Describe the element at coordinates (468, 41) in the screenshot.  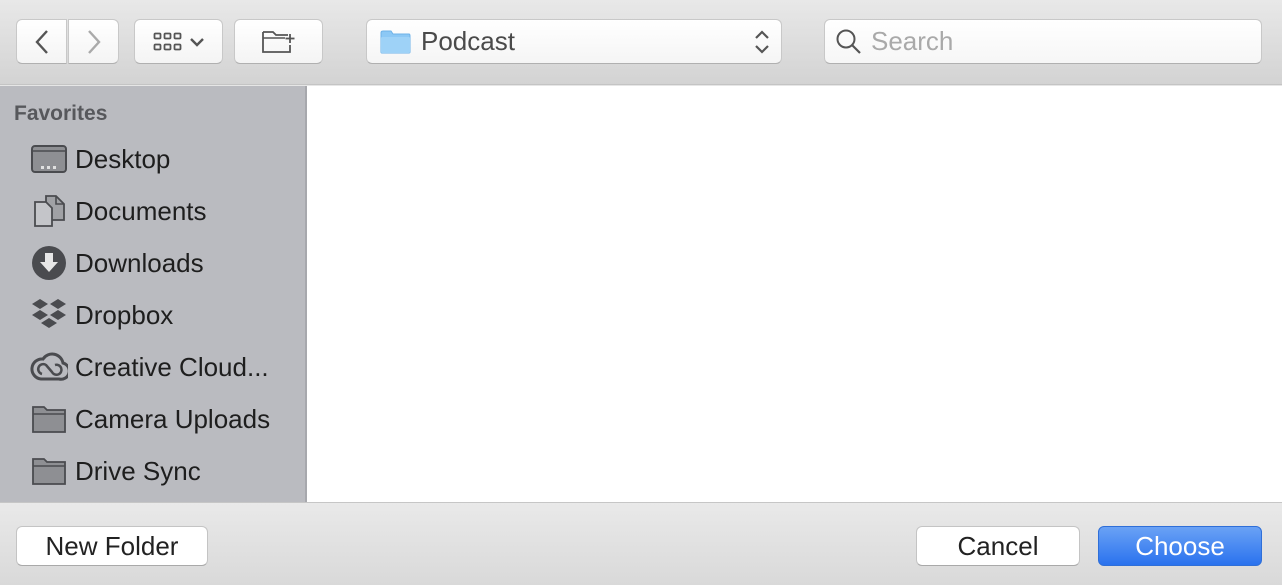
I see `location-label: Podcast` at that location.